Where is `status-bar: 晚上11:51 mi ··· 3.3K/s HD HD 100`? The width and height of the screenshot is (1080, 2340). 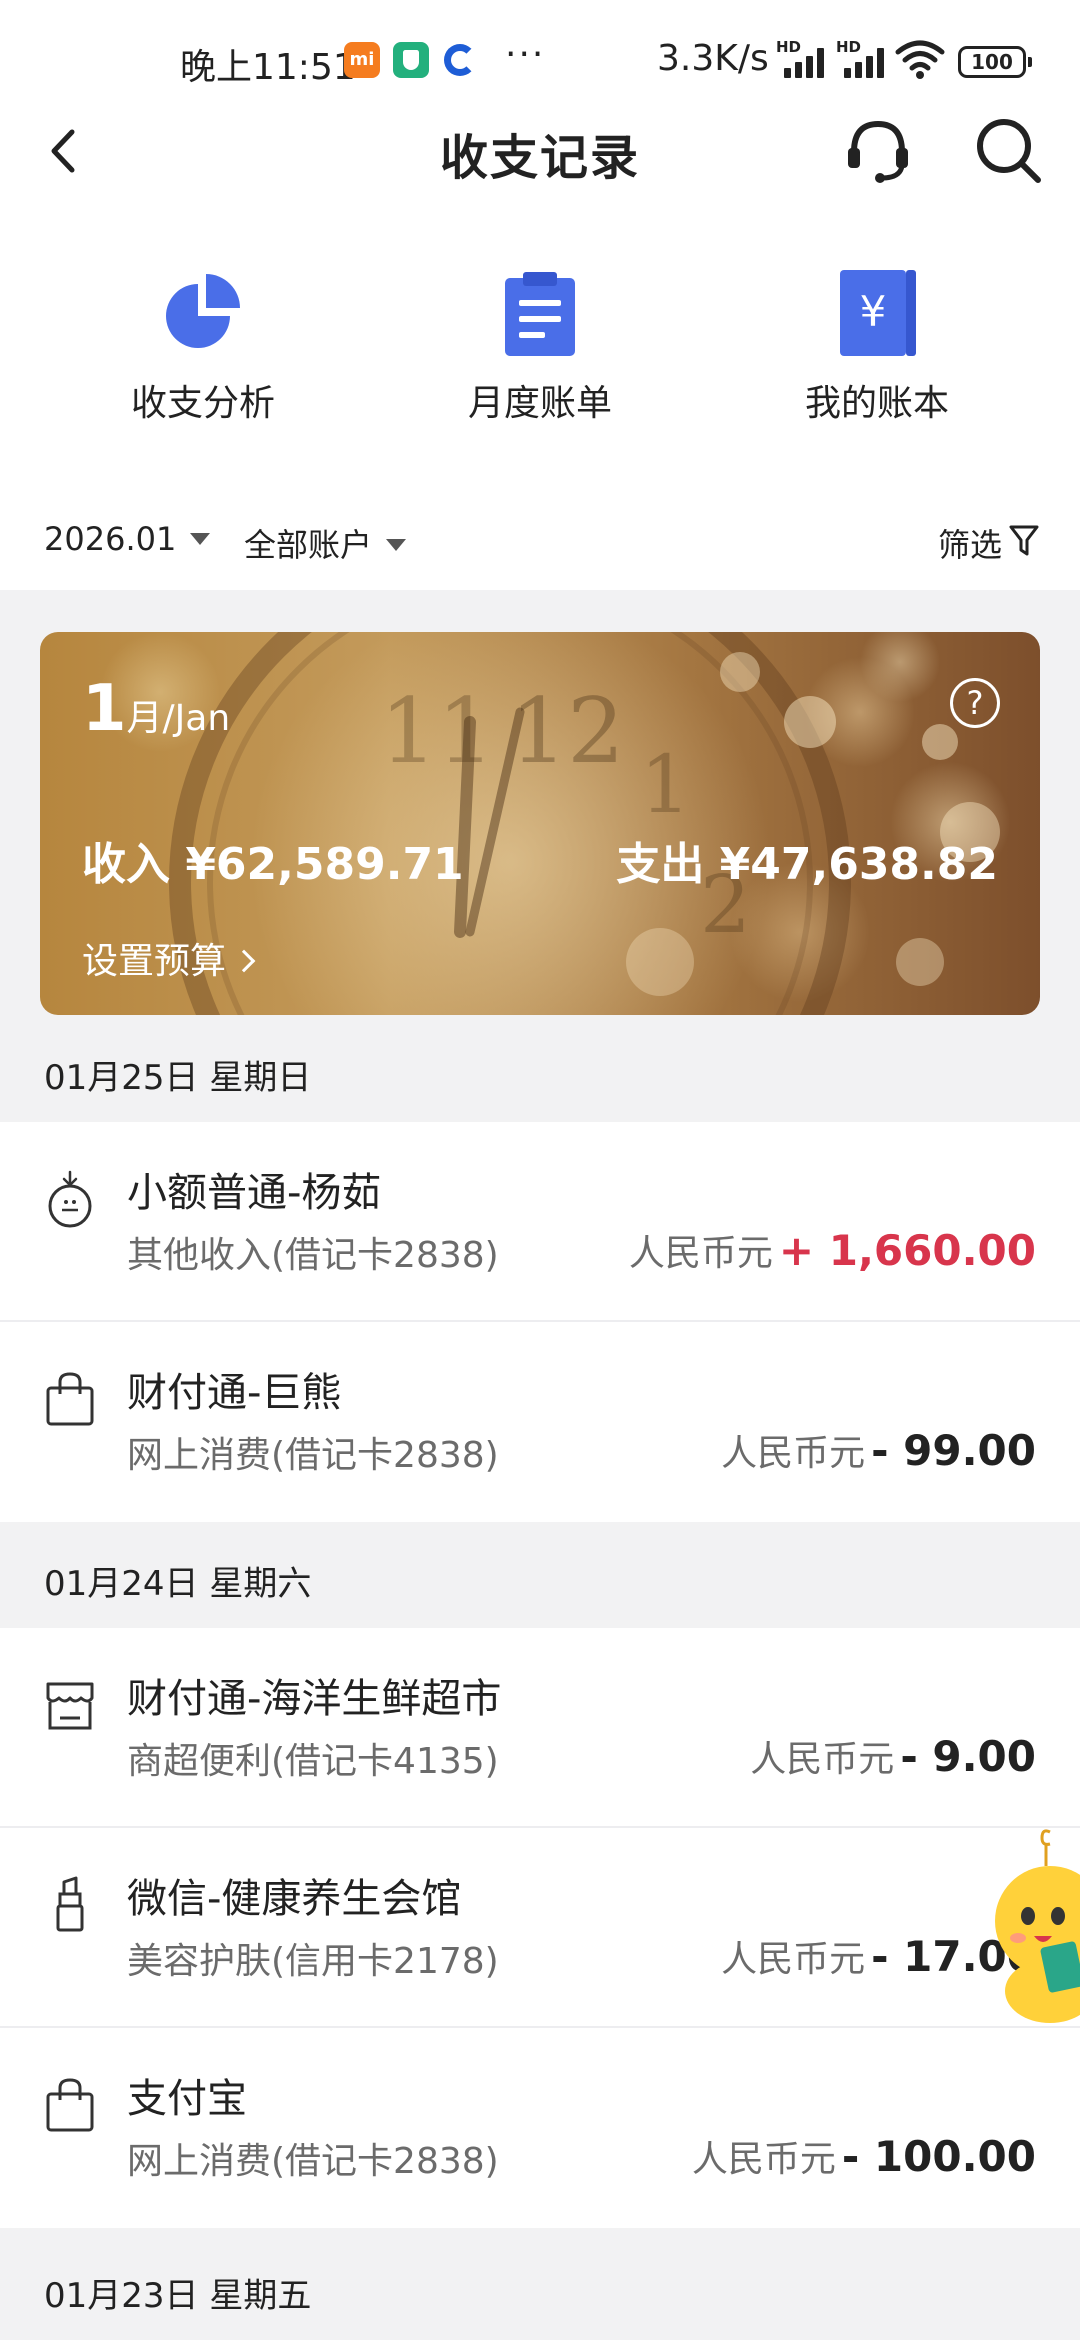
status-bar: 晚上11:51 mi ··· 3.3K/s HD HD 100 is located at coordinates (540, 62).